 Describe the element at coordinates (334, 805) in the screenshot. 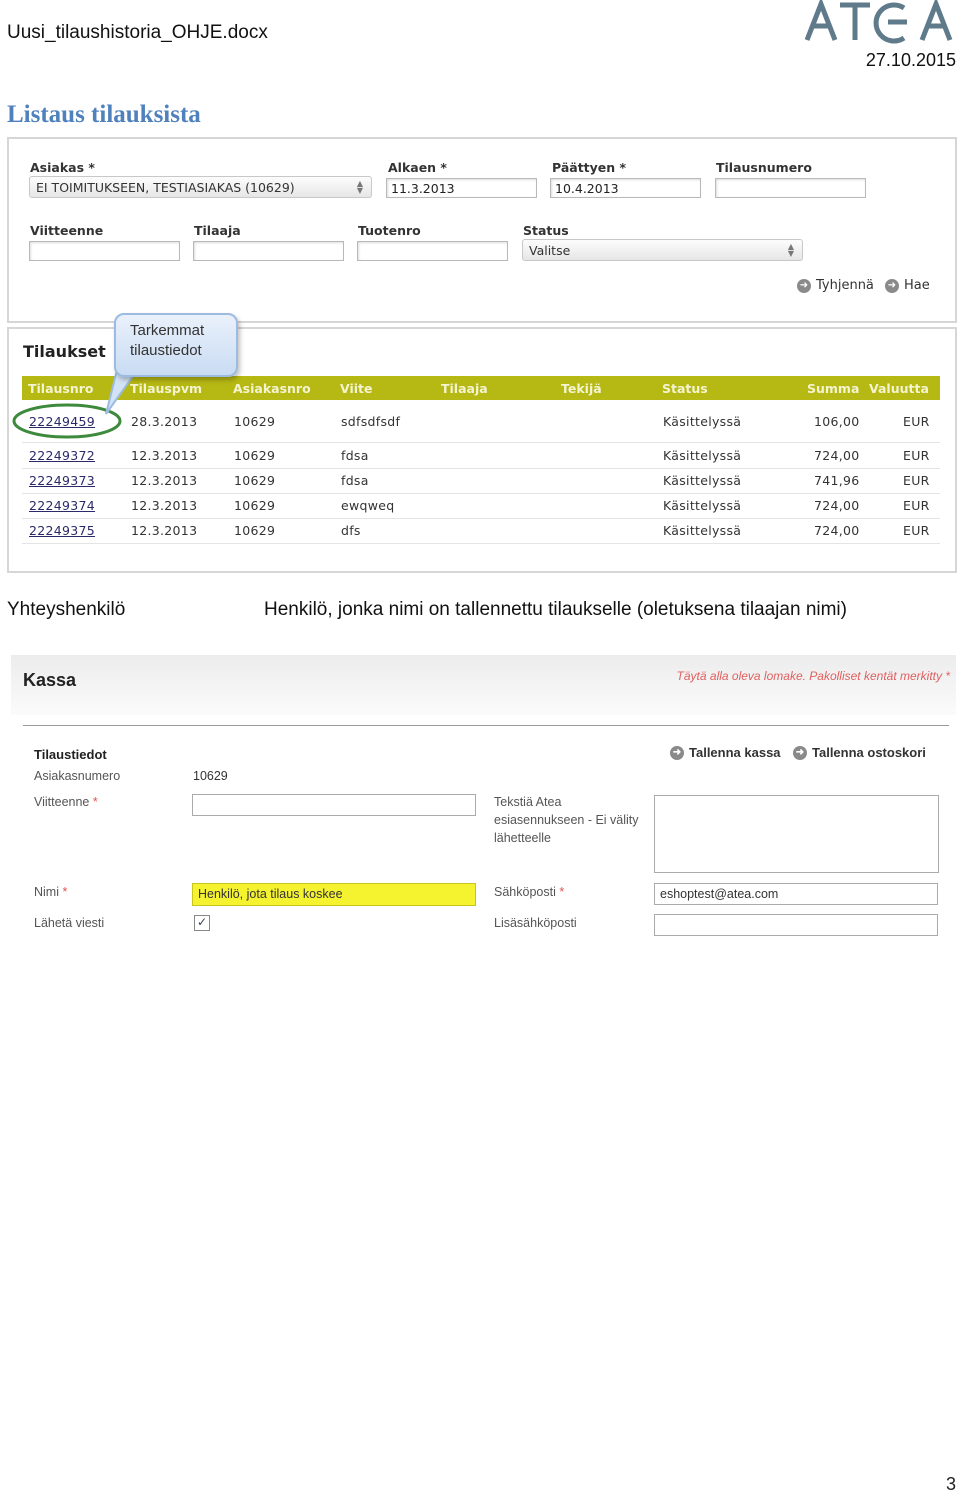

I see `viitteenne-field` at that location.